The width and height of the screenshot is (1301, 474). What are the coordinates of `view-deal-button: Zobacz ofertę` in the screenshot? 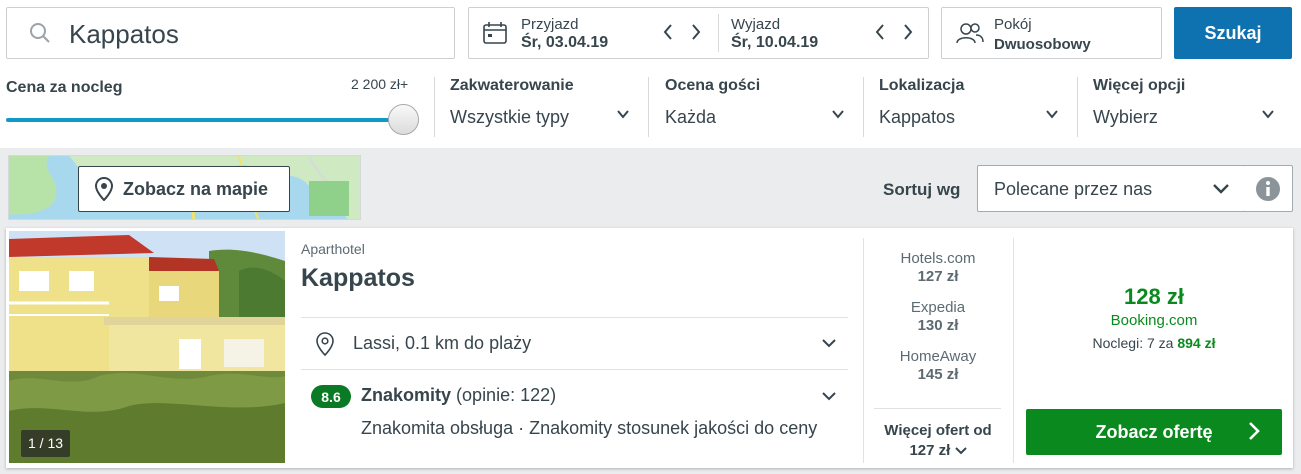 It's located at (1154, 432).